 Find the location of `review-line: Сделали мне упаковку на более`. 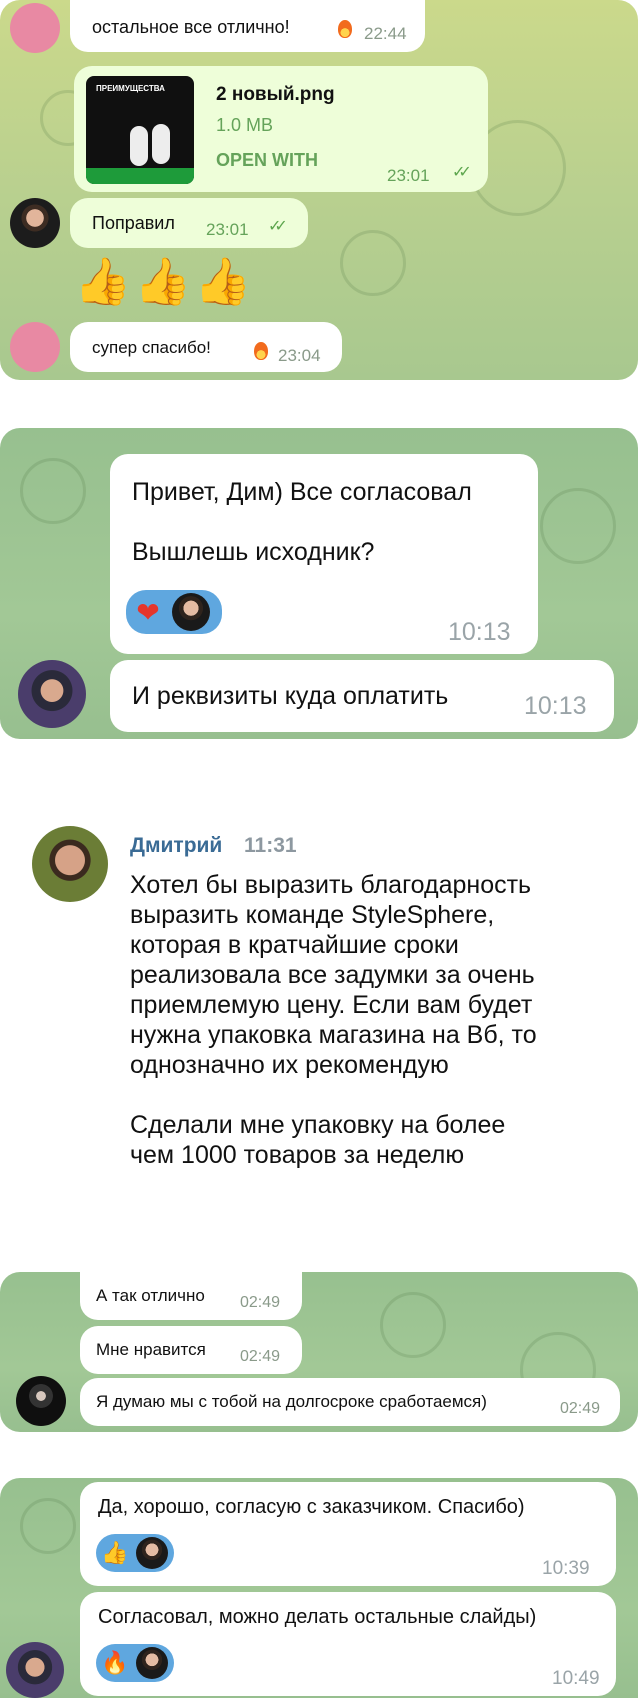

review-line: Сделали мне упаковку на более is located at coordinates (318, 1125).